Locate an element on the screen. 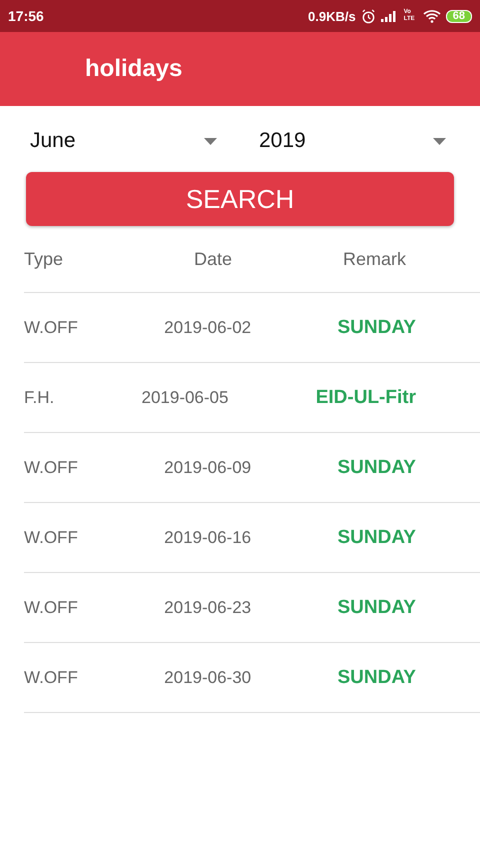 The width and height of the screenshot is (480, 853). table-cell: 2019-06-05 is located at coordinates (185, 398).